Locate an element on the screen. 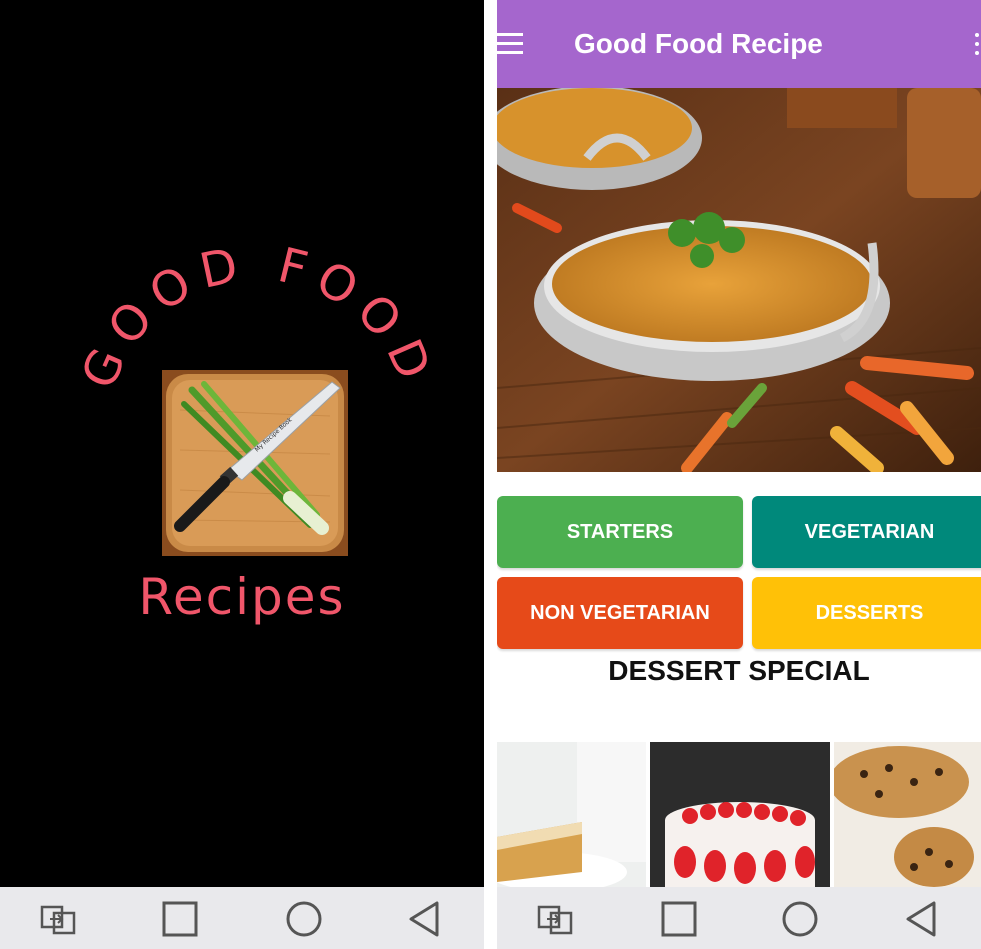  cutting-board-logo: My Recipe Book is located at coordinates (255, 463).